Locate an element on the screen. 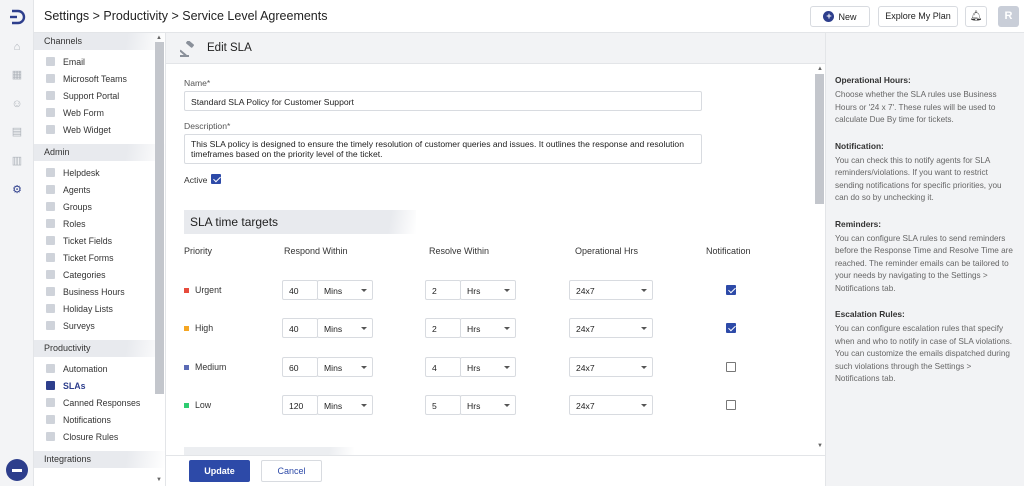 This screenshot has height=486, width=1024. knowledge-base-icon: ▤ is located at coordinates (17, 132).